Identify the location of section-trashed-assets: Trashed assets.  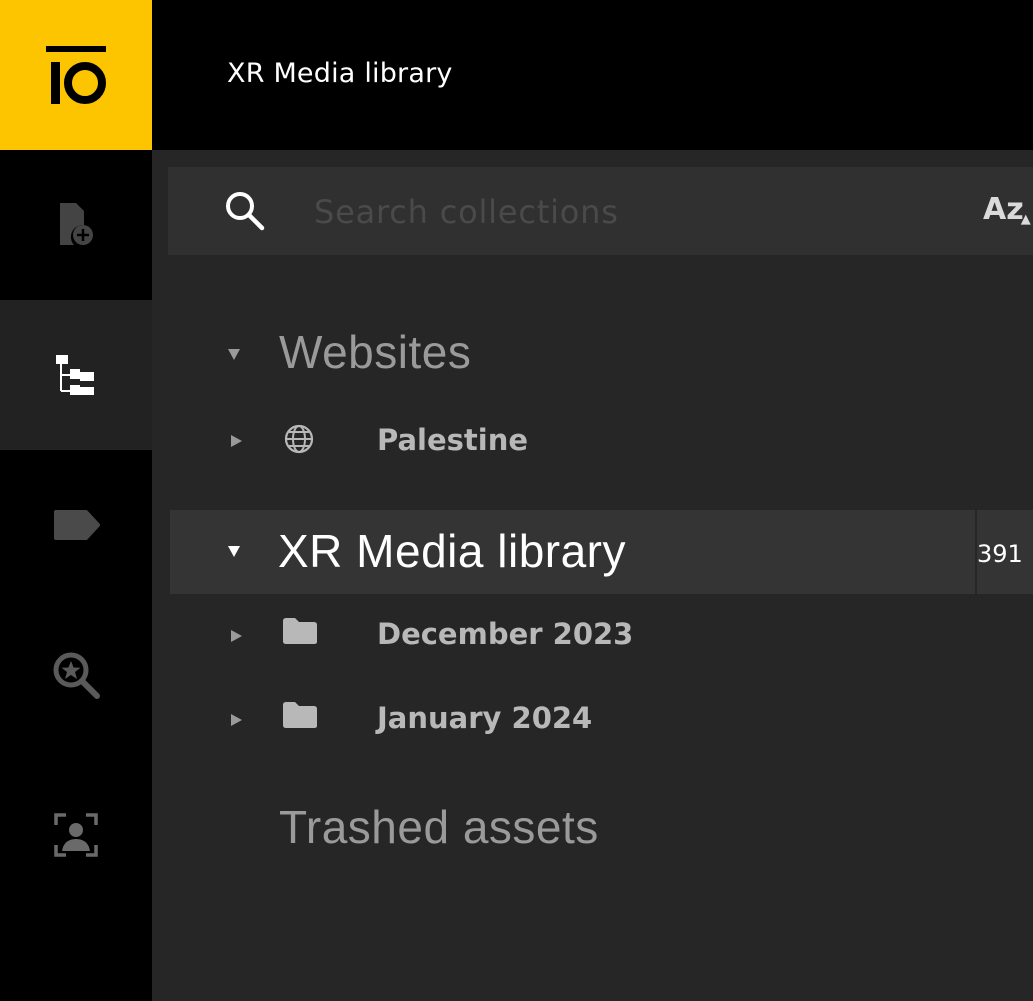
(601, 830).